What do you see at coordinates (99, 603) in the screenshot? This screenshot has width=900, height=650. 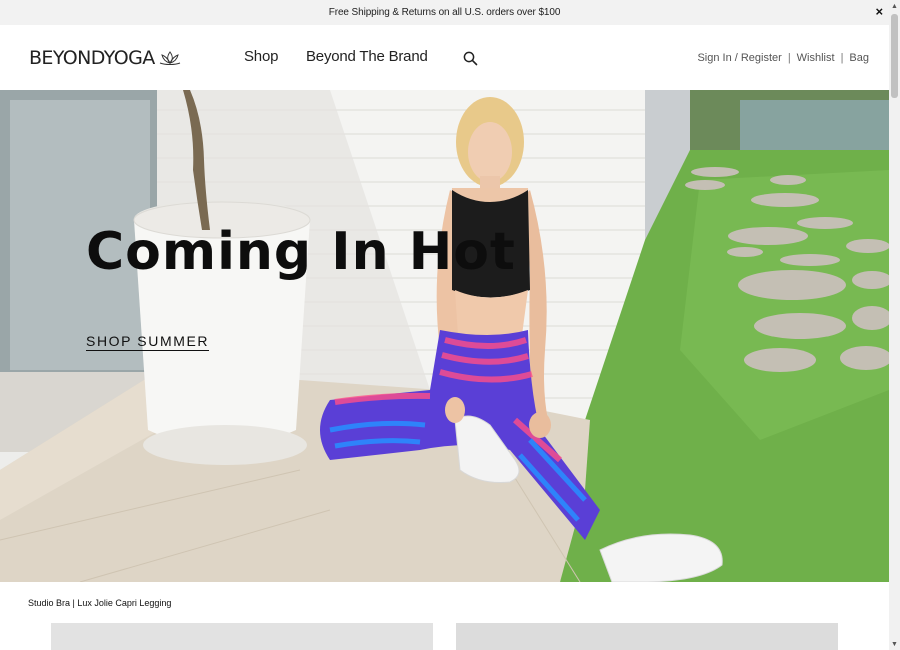 I see `product-caption: Studio Bra | Lux Jolie Capri Legging` at bounding box center [99, 603].